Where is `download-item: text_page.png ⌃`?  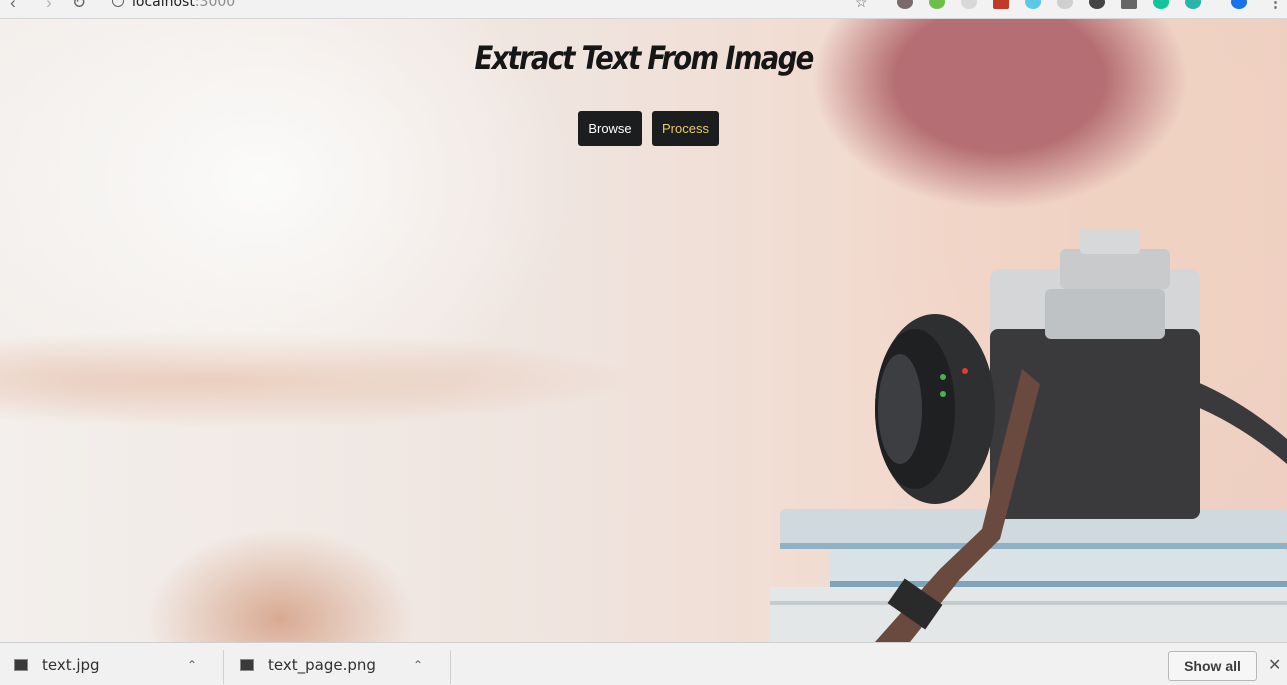 download-item: text_page.png ⌃ is located at coordinates (327, 664).